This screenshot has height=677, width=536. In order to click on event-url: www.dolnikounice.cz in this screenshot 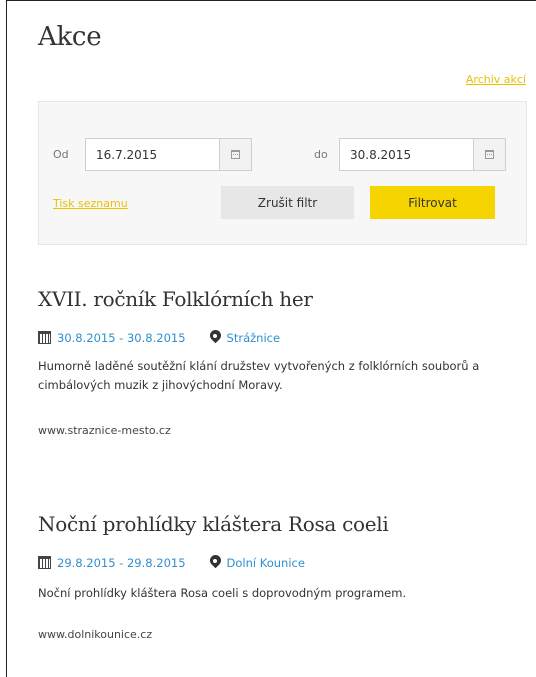, I will do `click(95, 634)`.